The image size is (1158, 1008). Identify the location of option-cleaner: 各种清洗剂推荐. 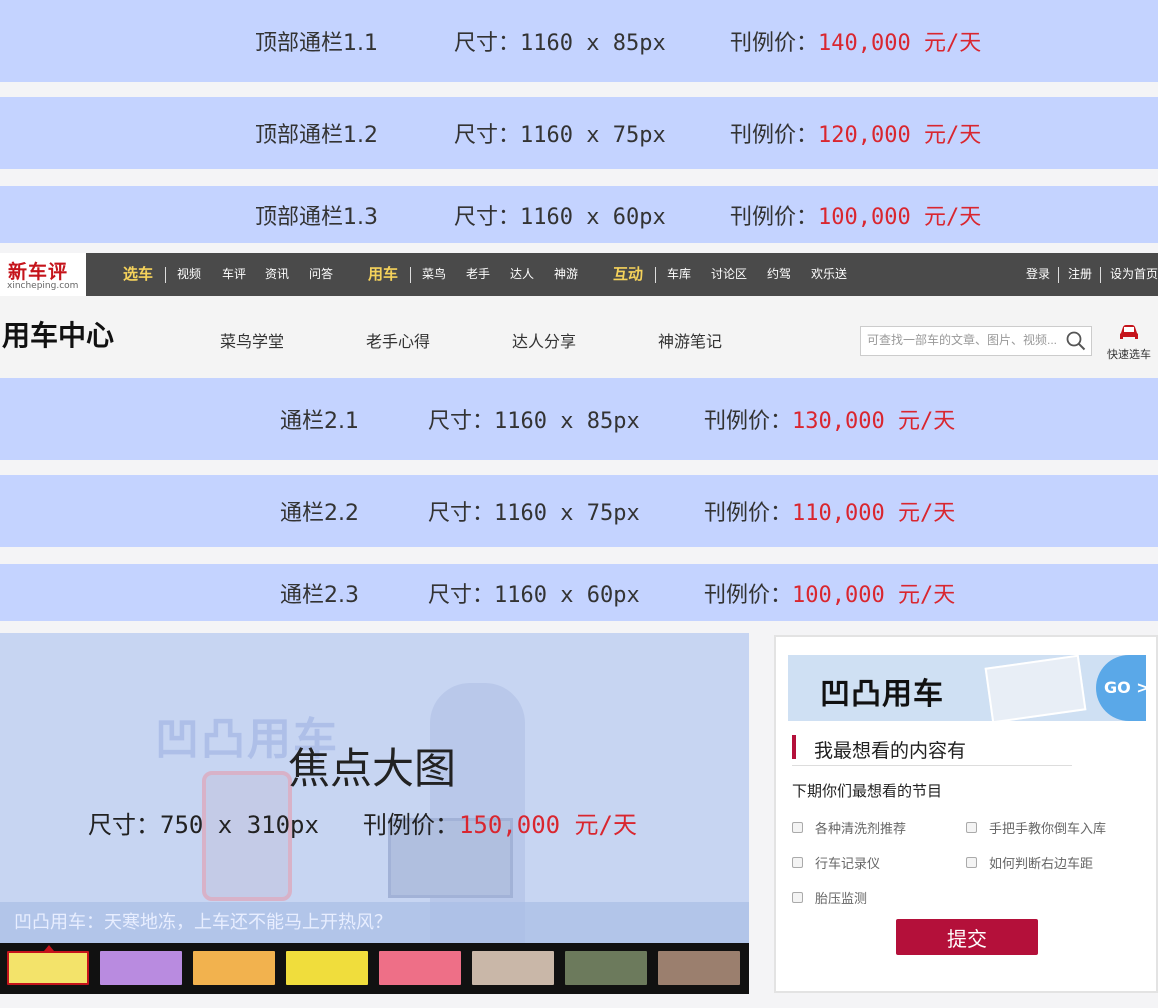
(849, 827).